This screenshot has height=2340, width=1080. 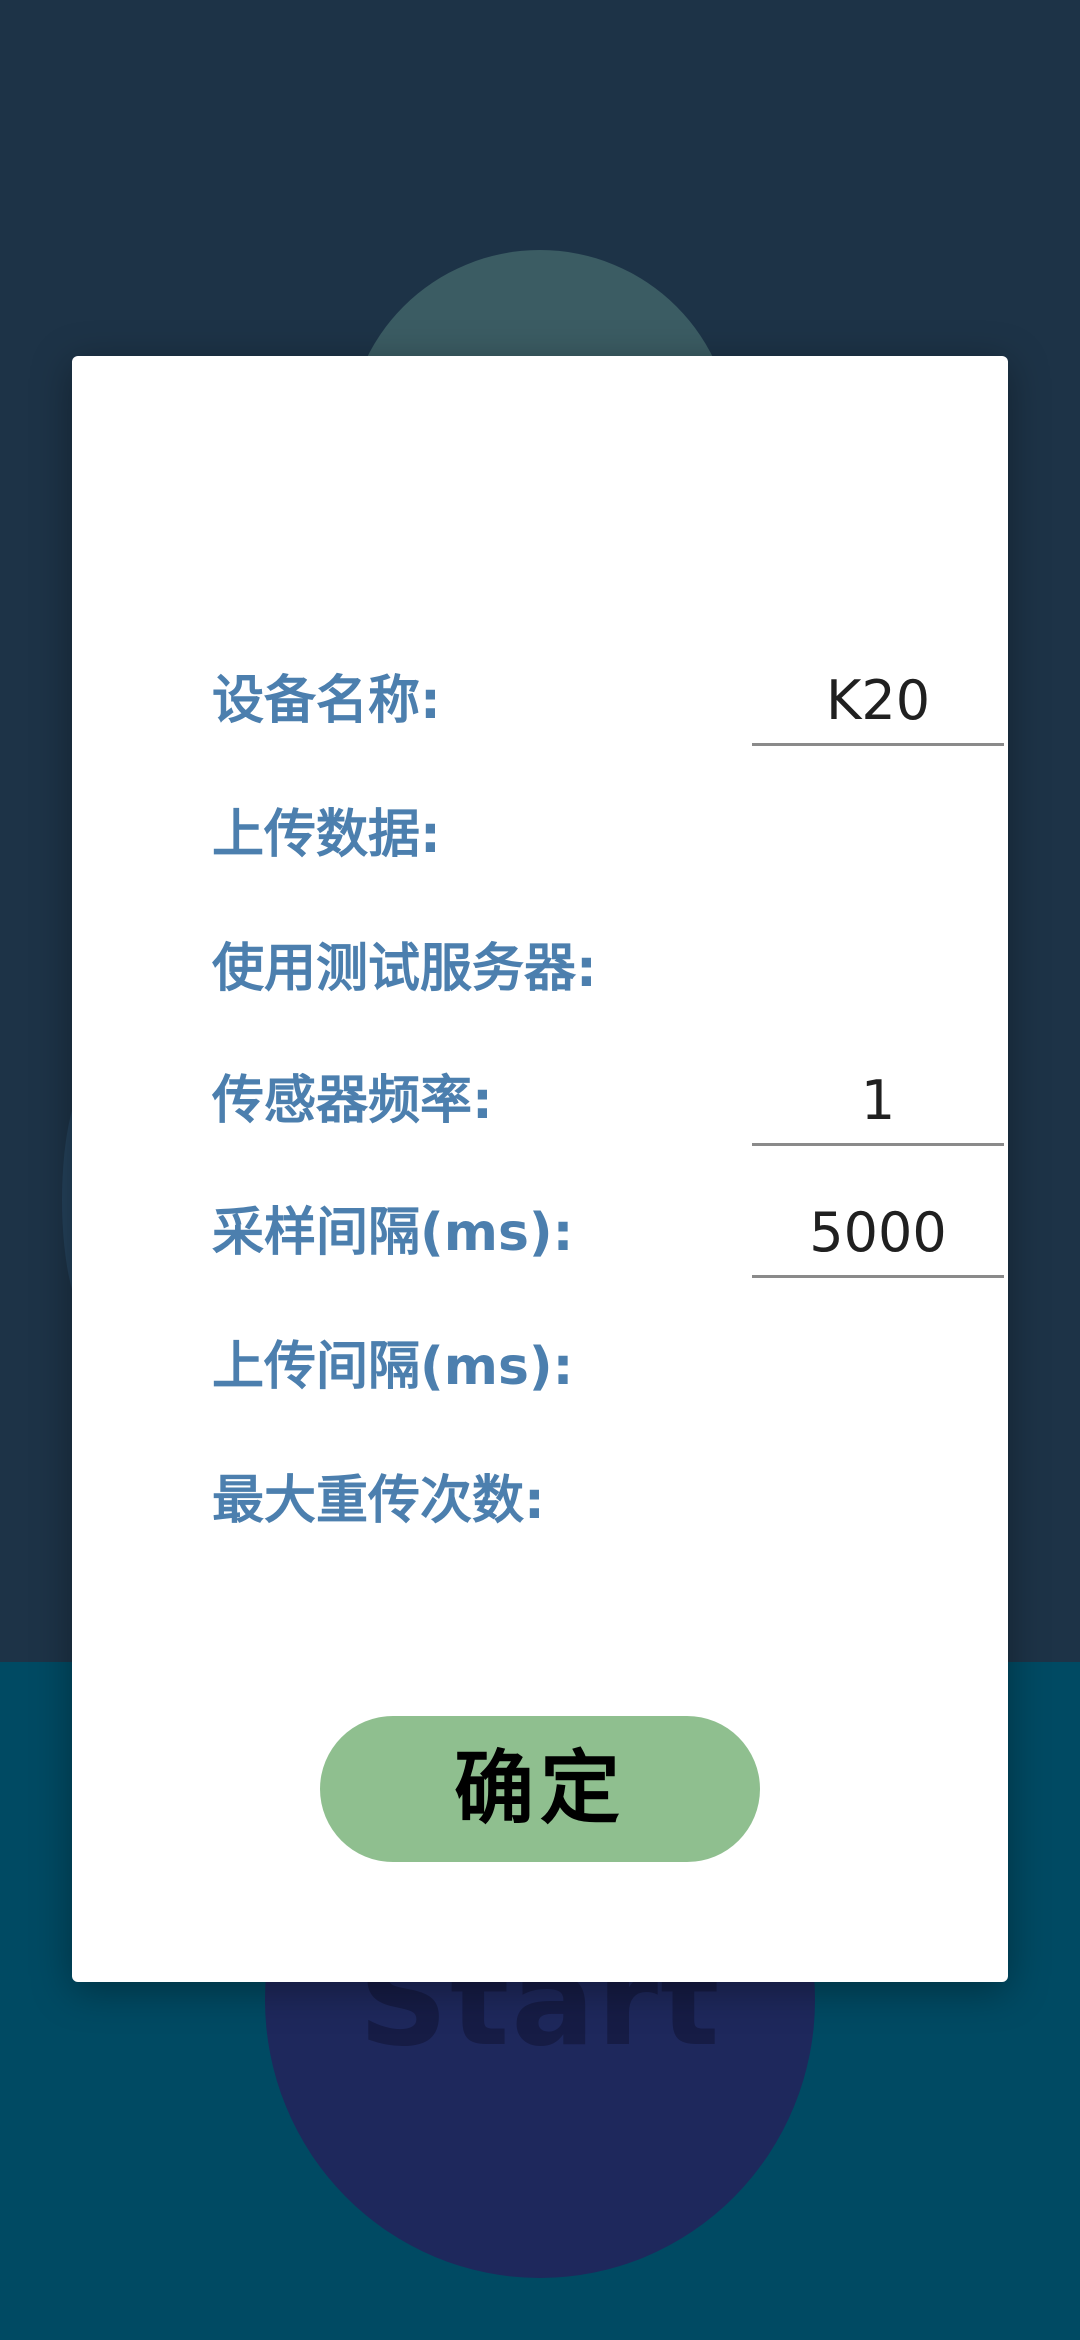 What do you see at coordinates (582, 835) in the screenshot?
I see `row-upload-data: 上传数据:` at bounding box center [582, 835].